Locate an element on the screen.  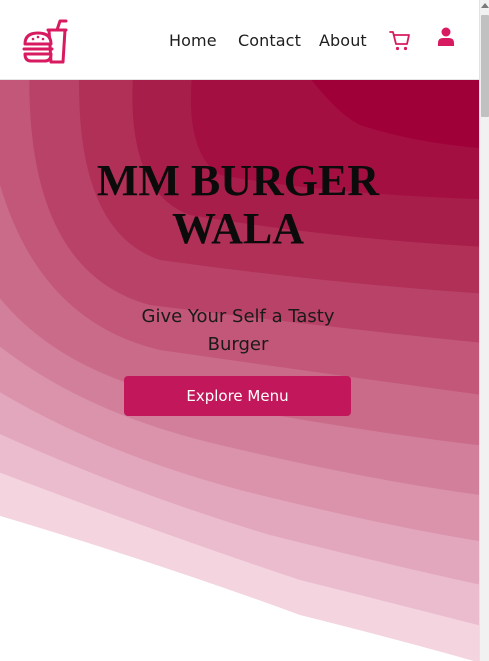
scrollbar-thumb is located at coordinates (485, 66).